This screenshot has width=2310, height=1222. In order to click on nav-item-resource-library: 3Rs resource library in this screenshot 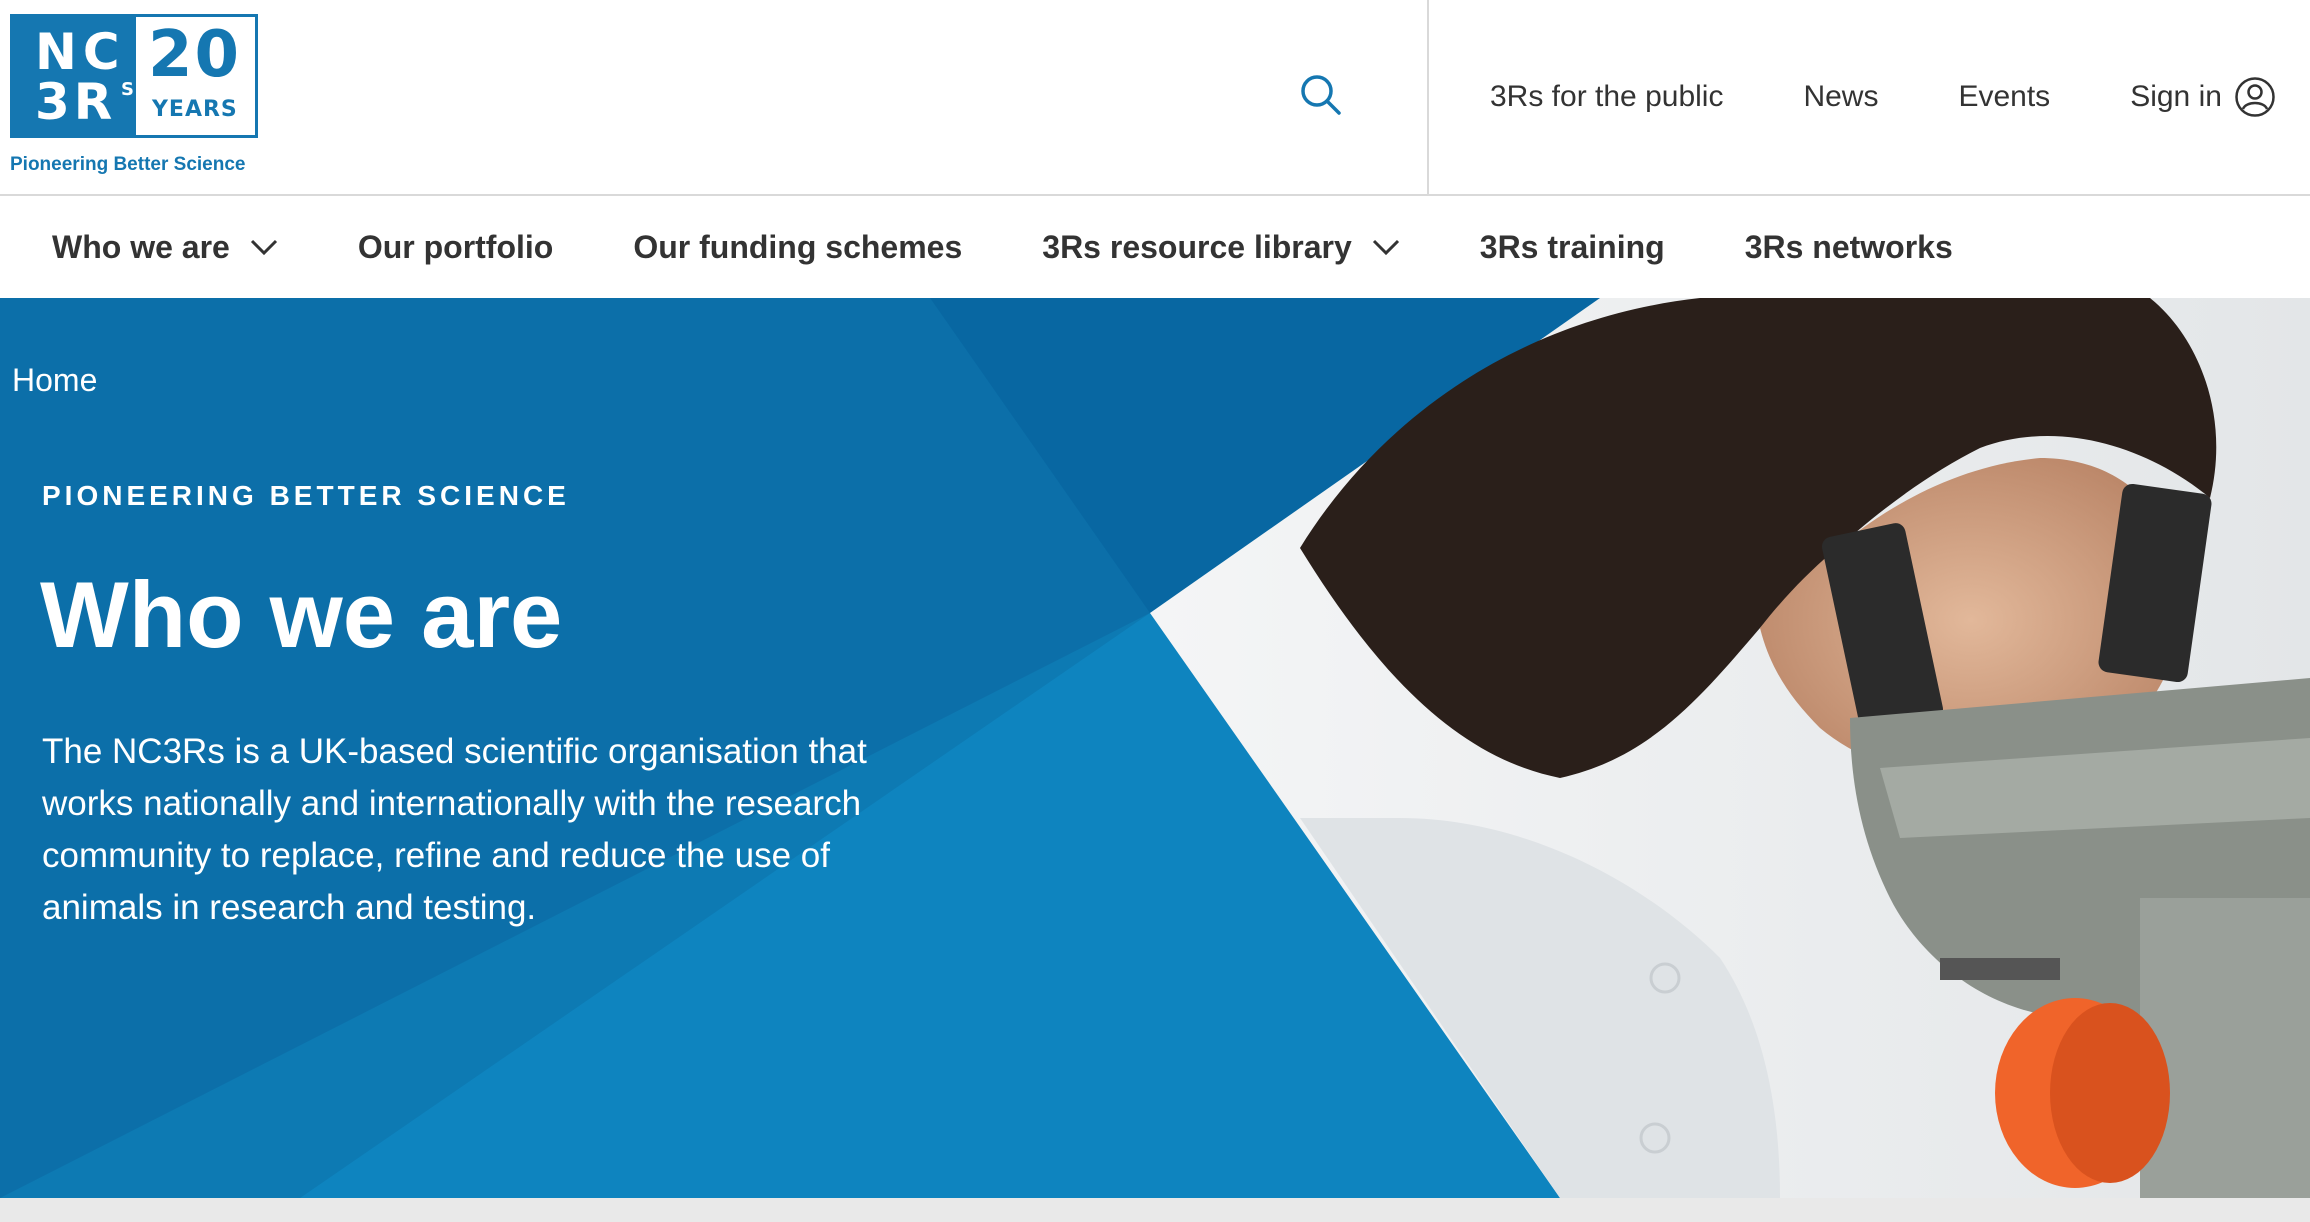, I will do `click(1221, 247)`.